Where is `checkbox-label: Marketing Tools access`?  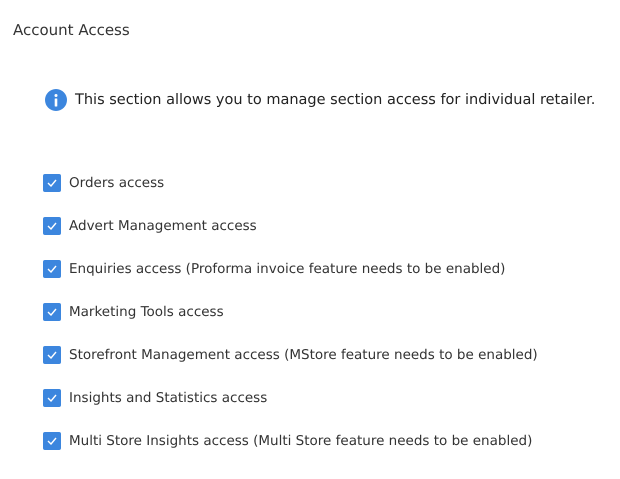
checkbox-label: Marketing Tools access is located at coordinates (146, 312).